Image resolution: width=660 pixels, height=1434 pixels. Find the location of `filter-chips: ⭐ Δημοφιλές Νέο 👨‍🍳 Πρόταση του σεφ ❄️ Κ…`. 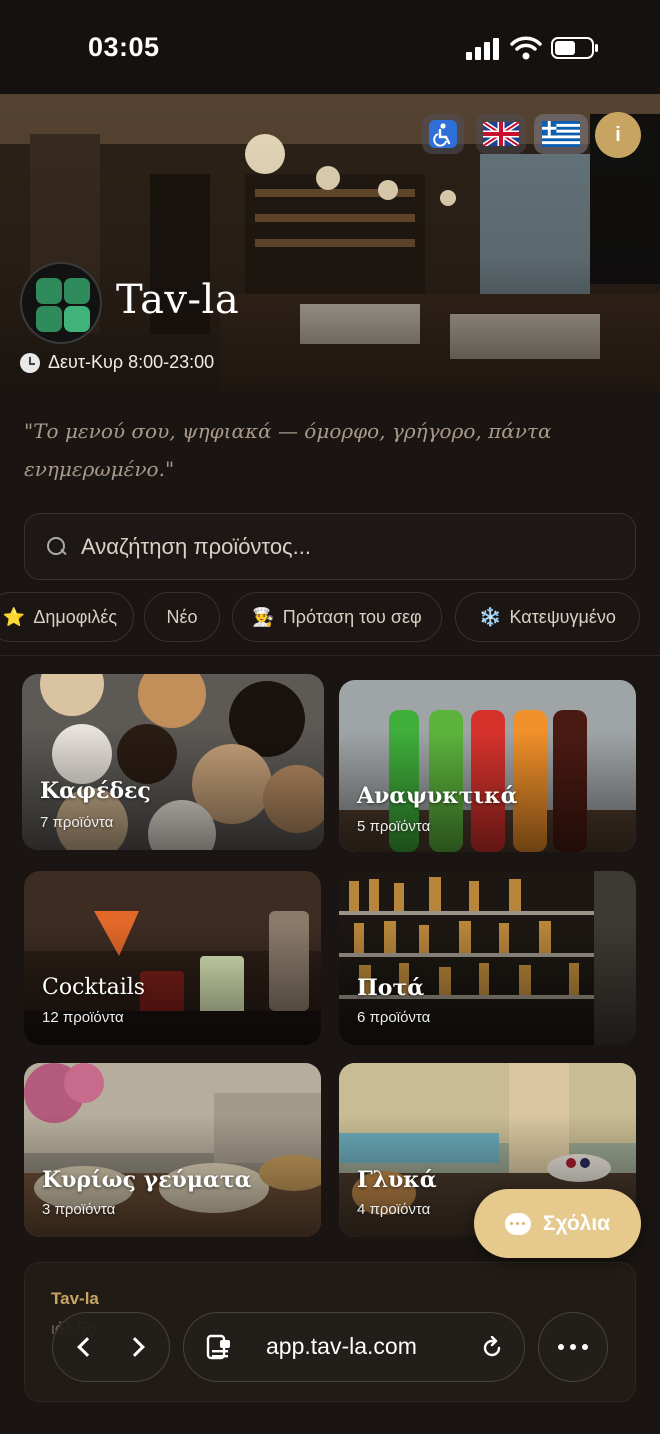

filter-chips: ⭐ Δημοφιλές Νέο 👨‍🍳 Πρόταση του σεφ ❄️ Κ… is located at coordinates (330, 617).